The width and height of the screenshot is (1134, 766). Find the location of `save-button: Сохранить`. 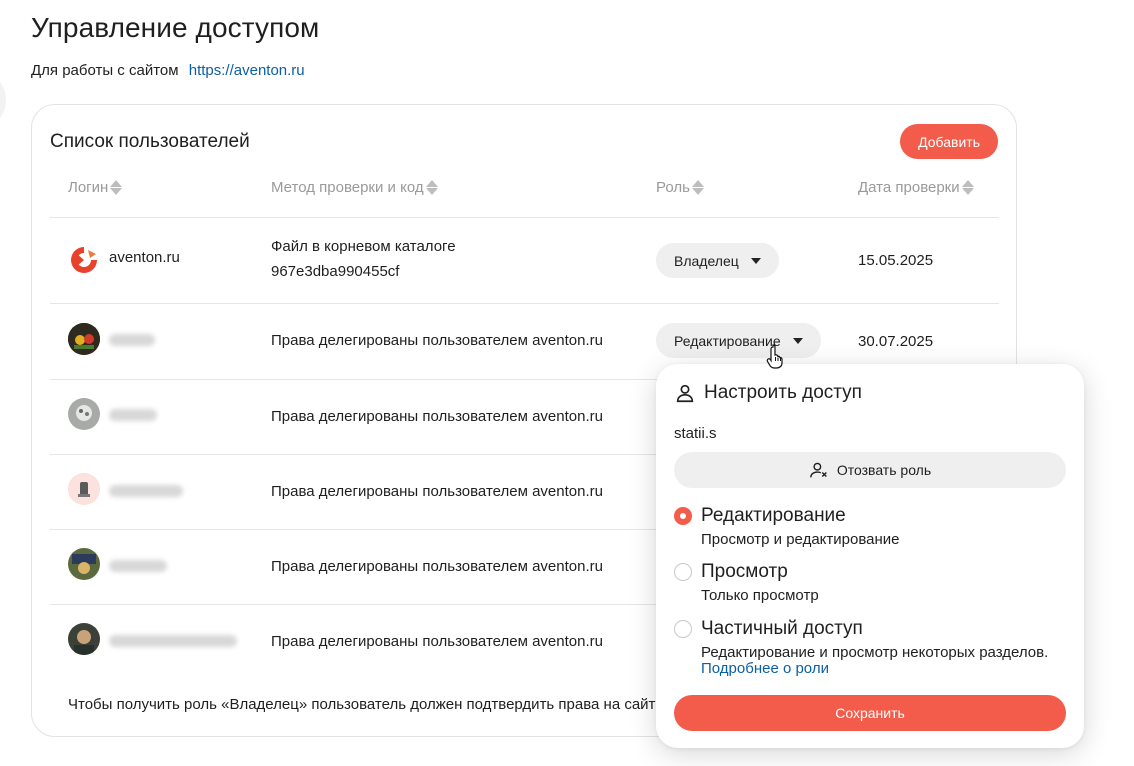

save-button: Сохранить is located at coordinates (870, 713).